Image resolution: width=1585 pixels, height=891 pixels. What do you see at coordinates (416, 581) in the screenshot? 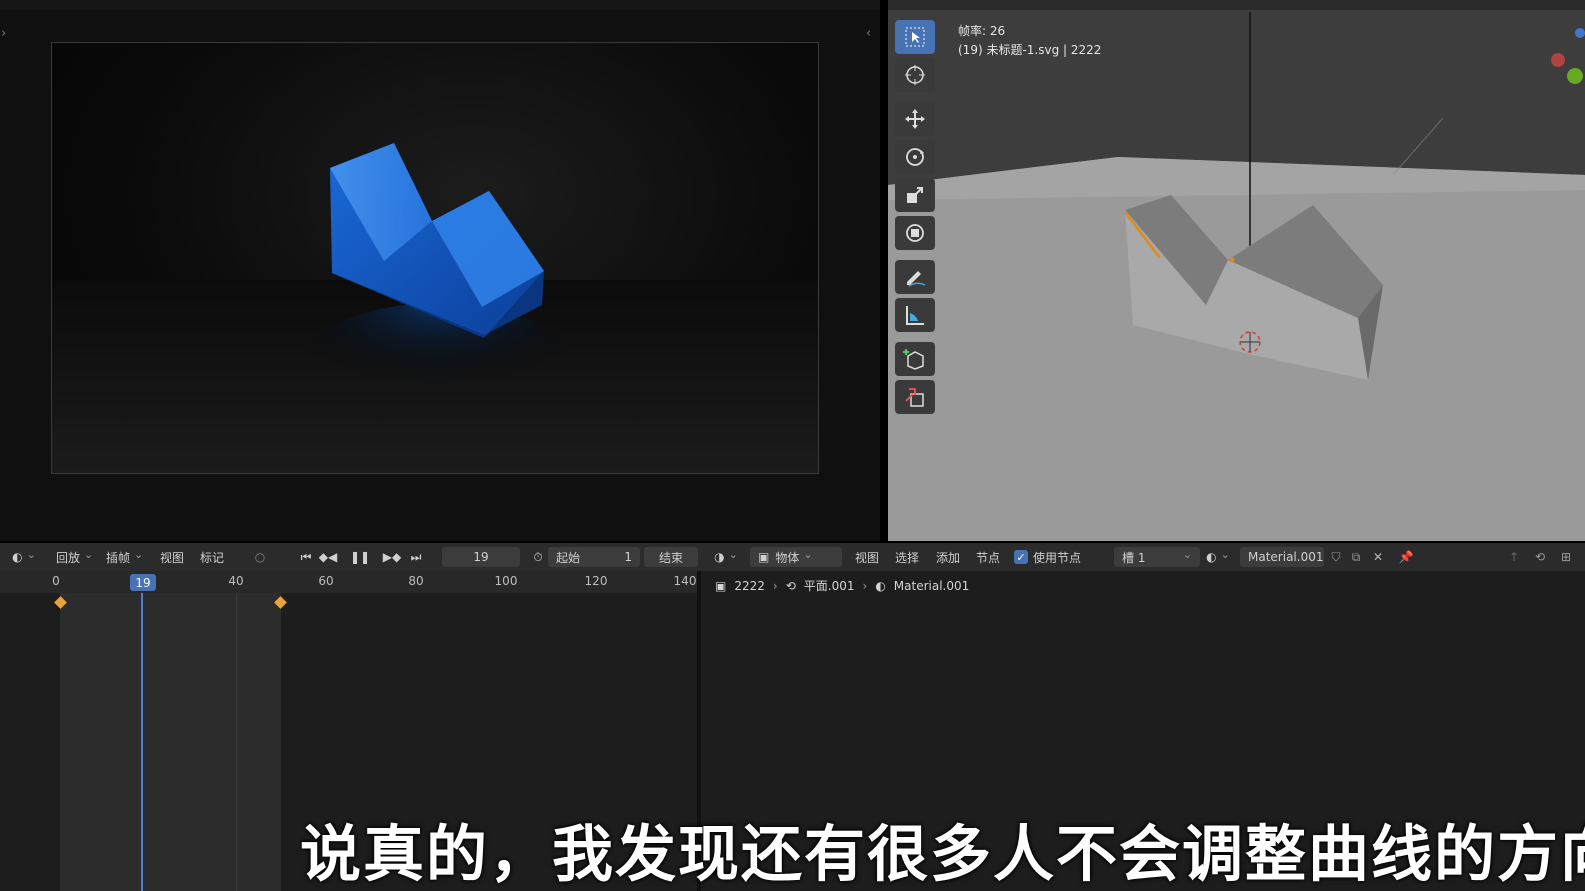
I see `tick-label: 80` at bounding box center [416, 581].